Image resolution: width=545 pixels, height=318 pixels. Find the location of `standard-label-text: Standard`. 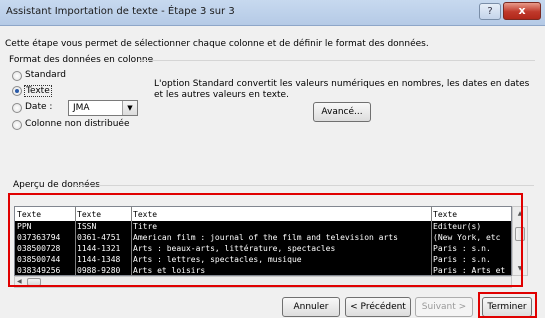

standard-label-text: Standard is located at coordinates (45, 75).